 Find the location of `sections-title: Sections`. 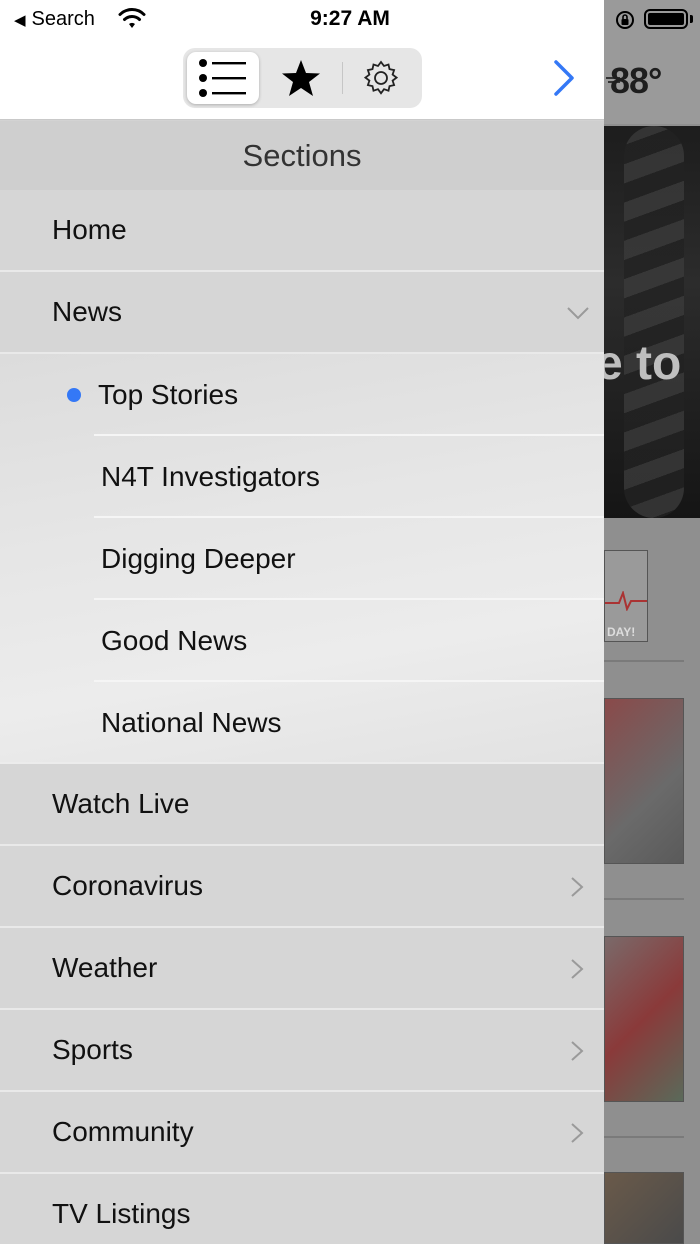

sections-title: Sections is located at coordinates (302, 156).